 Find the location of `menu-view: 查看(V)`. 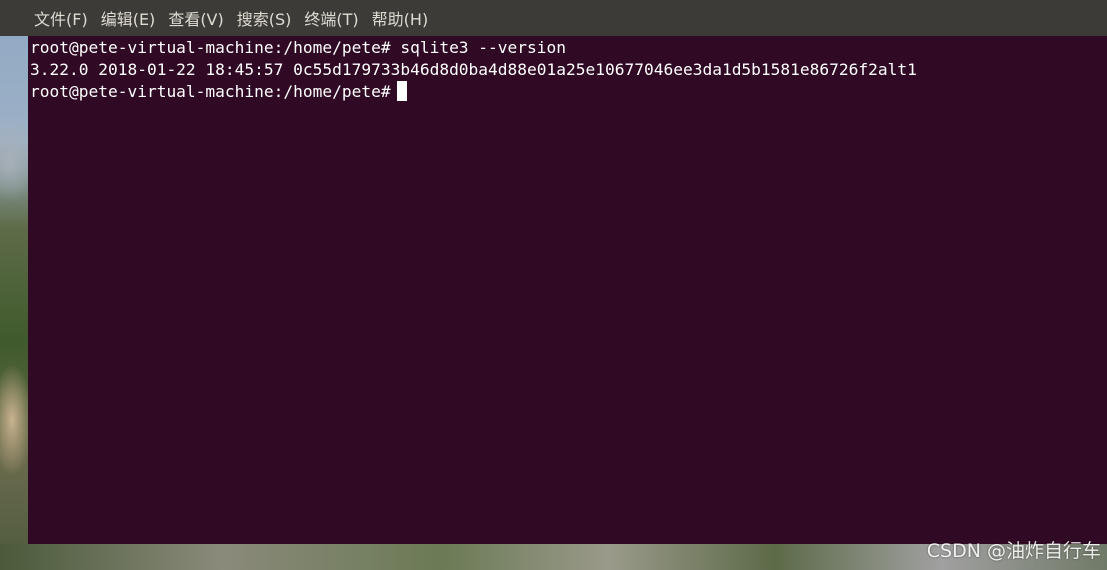

menu-view: 查看(V) is located at coordinates (195, 18).